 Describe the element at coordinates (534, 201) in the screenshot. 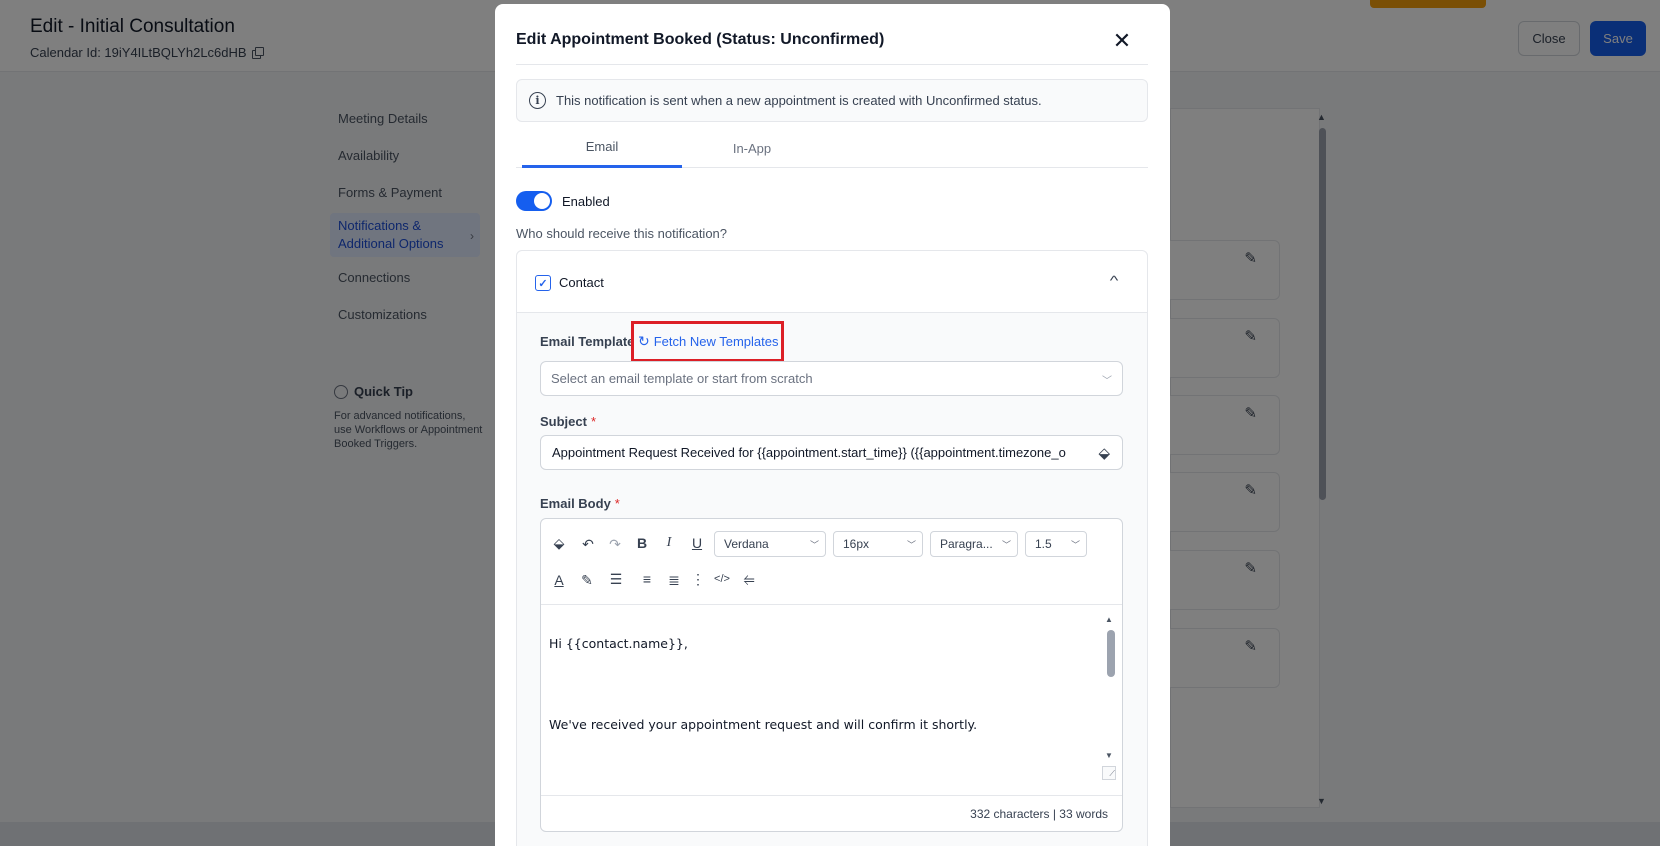

I see `enabled-toggle` at that location.